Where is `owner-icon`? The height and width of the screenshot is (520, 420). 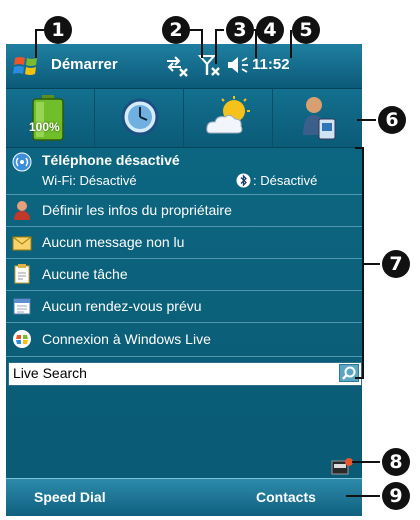 owner-icon is located at coordinates (22, 210).